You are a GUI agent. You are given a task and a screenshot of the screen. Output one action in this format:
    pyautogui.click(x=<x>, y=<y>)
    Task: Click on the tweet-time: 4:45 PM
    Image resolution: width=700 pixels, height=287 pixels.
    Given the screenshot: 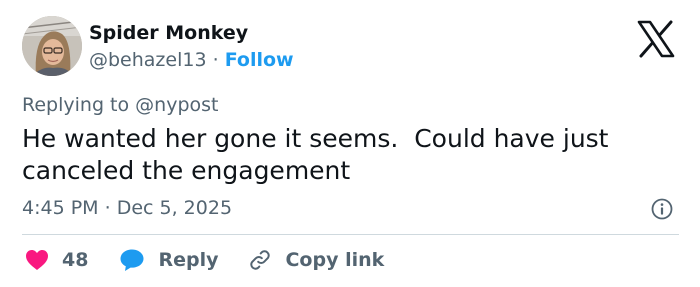 What is the action you would take?
    pyautogui.click(x=60, y=208)
    